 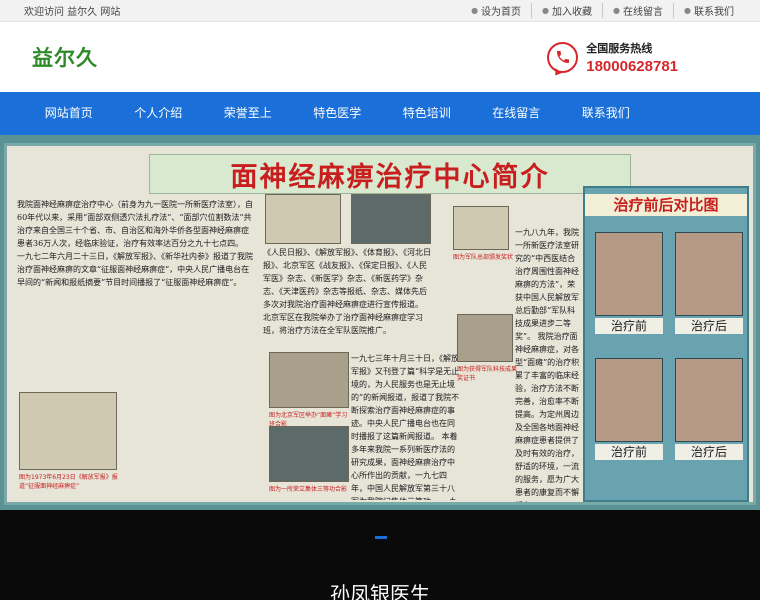 I want to click on photo-caption: 图为获得军队科技成果奖证书, so click(x=487, y=374).